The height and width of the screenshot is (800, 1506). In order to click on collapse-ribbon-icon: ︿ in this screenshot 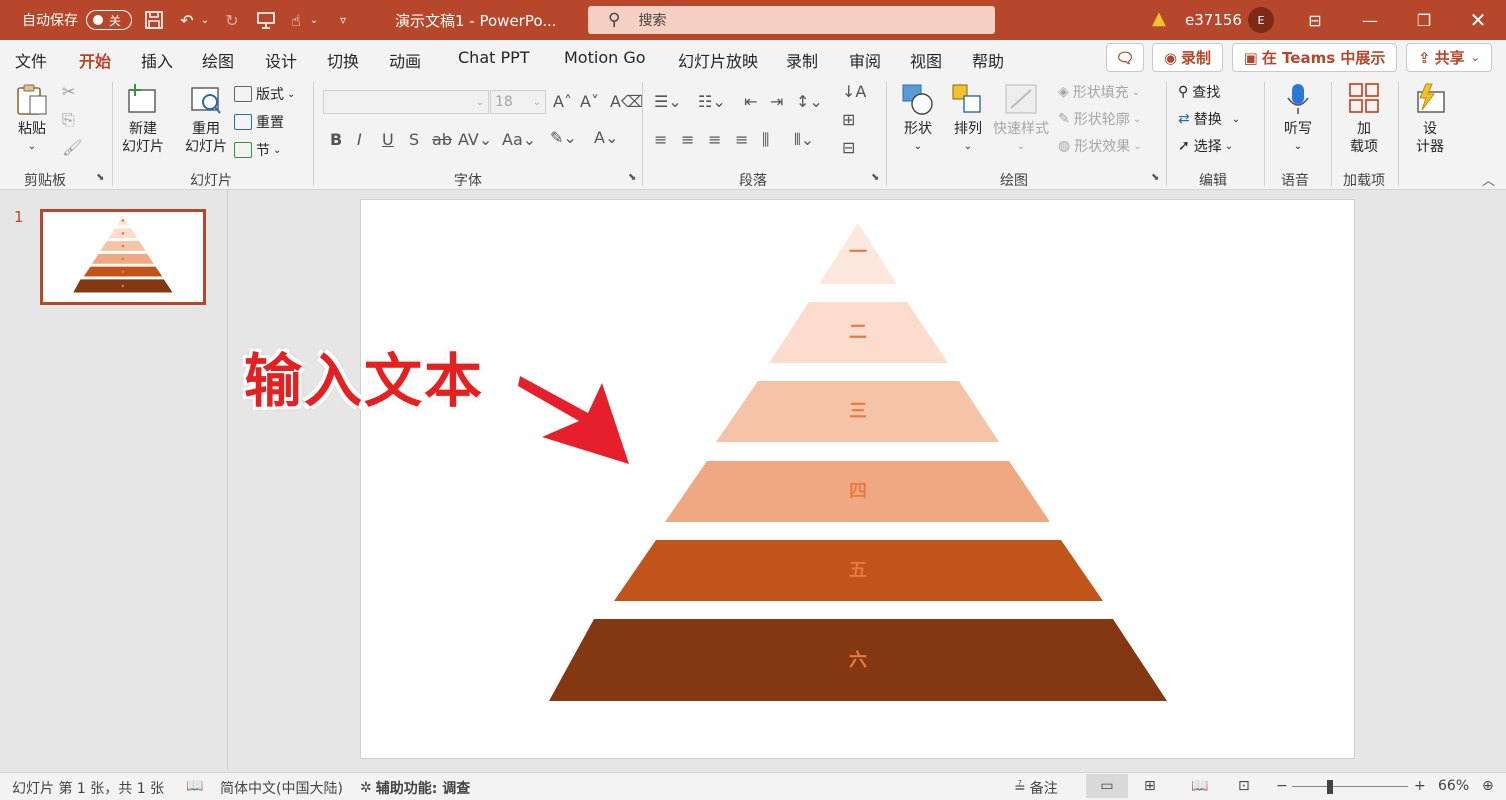, I will do `click(1488, 179)`.